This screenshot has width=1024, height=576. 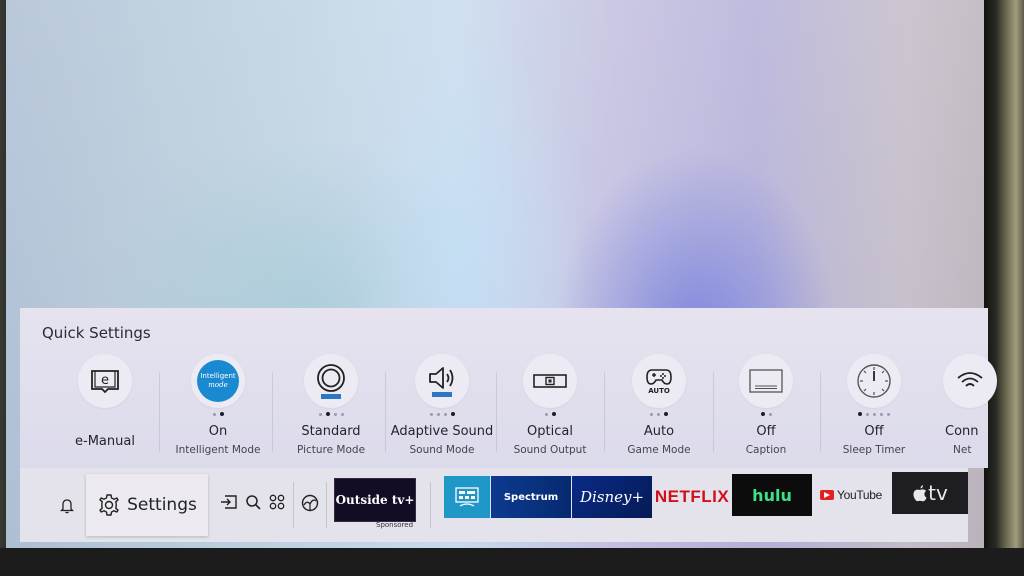 What do you see at coordinates (512, 562) in the screenshot?
I see `tv-stand` at bounding box center [512, 562].